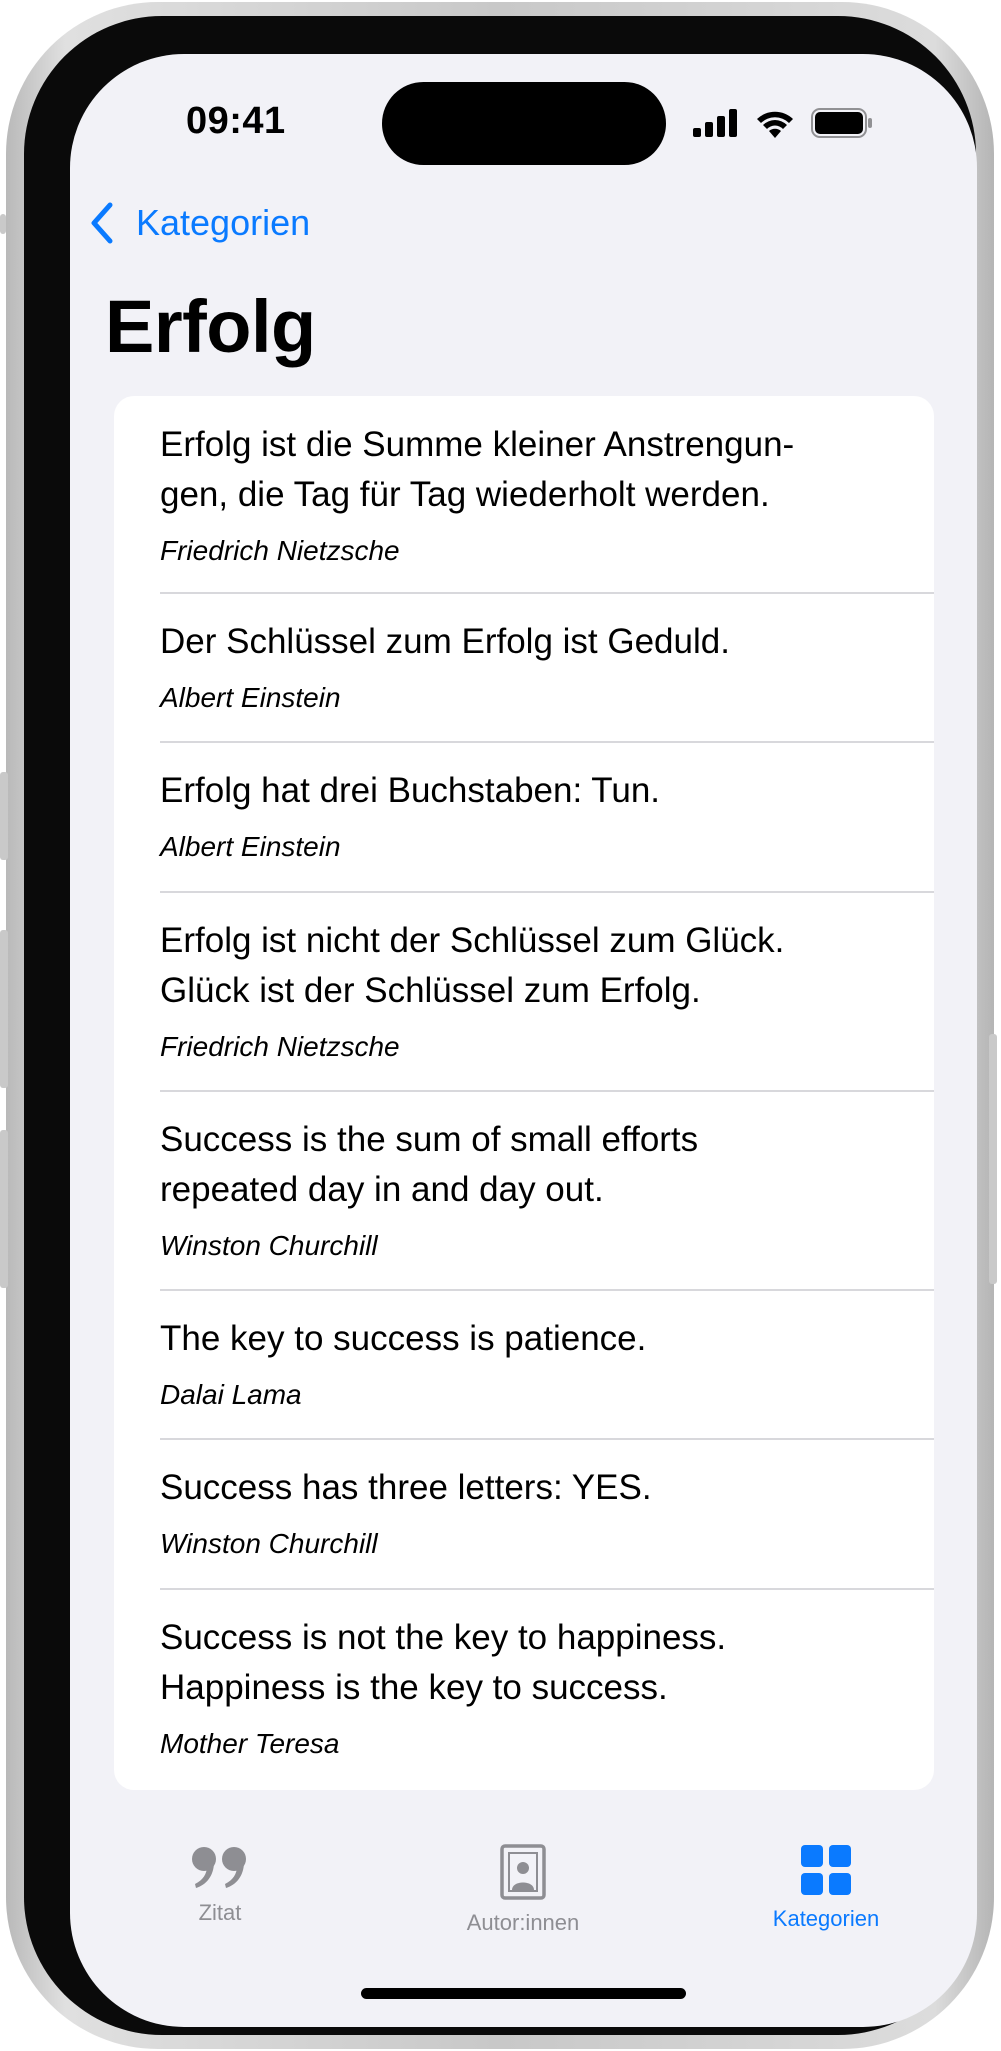 This screenshot has width=1001, height=2051. Describe the element at coordinates (826, 1918) in the screenshot. I see `tab-label: Kategorien` at that location.